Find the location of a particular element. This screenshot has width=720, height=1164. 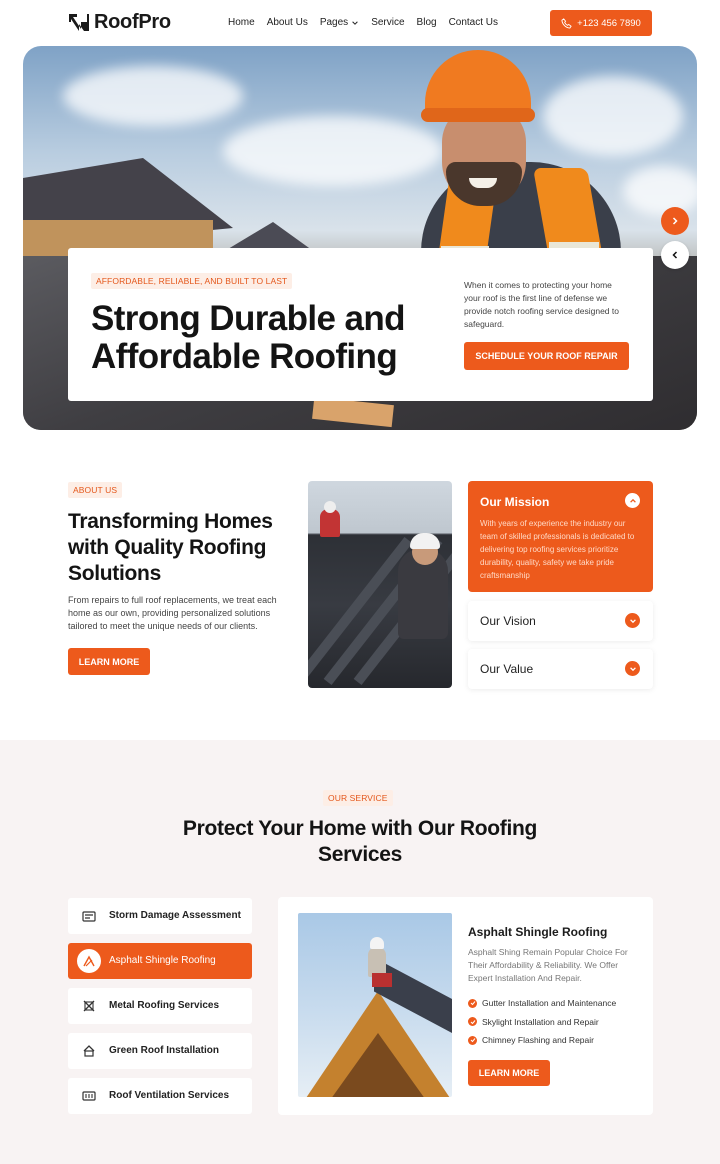

list-item: Gutter Installation and Maintenance is located at coordinates (542, 1003).